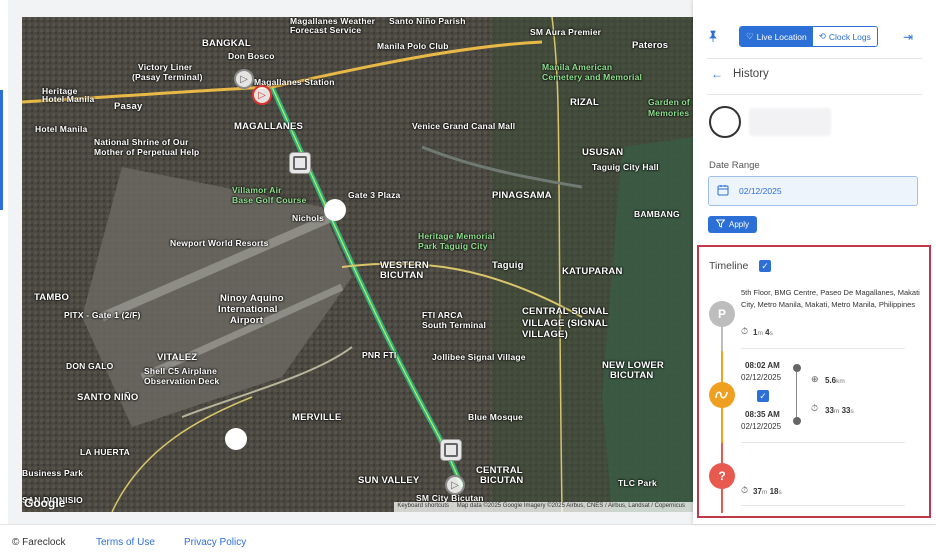 This screenshot has width=936, height=556. Describe the element at coordinates (733, 224) in the screenshot. I see `apply-button: Apply` at that location.